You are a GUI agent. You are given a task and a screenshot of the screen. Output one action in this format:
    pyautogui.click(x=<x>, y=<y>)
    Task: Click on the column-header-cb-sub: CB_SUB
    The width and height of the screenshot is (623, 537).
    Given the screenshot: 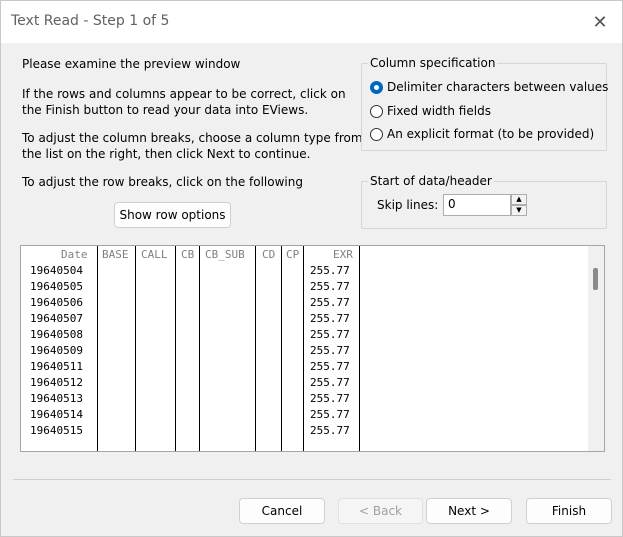 What is the action you would take?
    pyautogui.click(x=225, y=254)
    